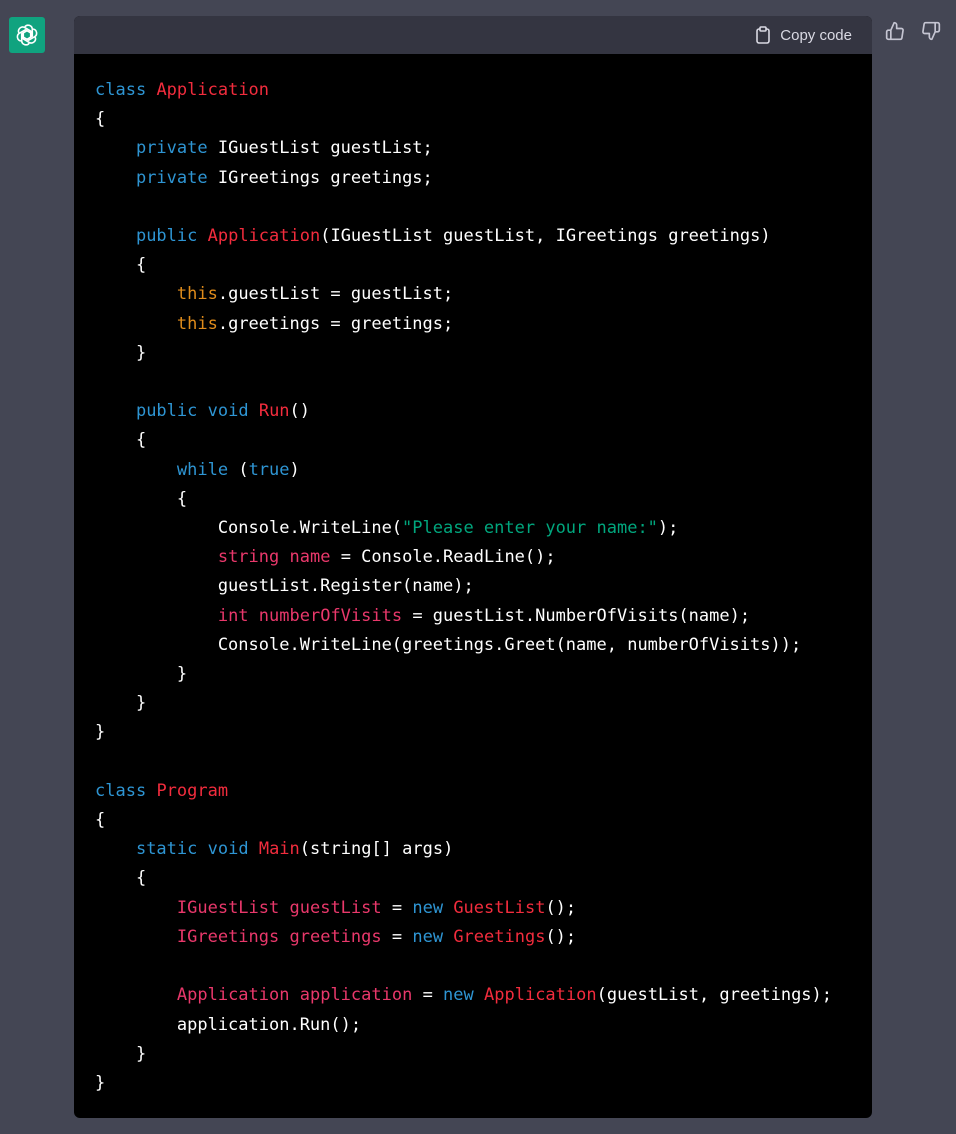  I want to click on code-line: IGreetings greetings = new Greetings();, so click(483, 937).